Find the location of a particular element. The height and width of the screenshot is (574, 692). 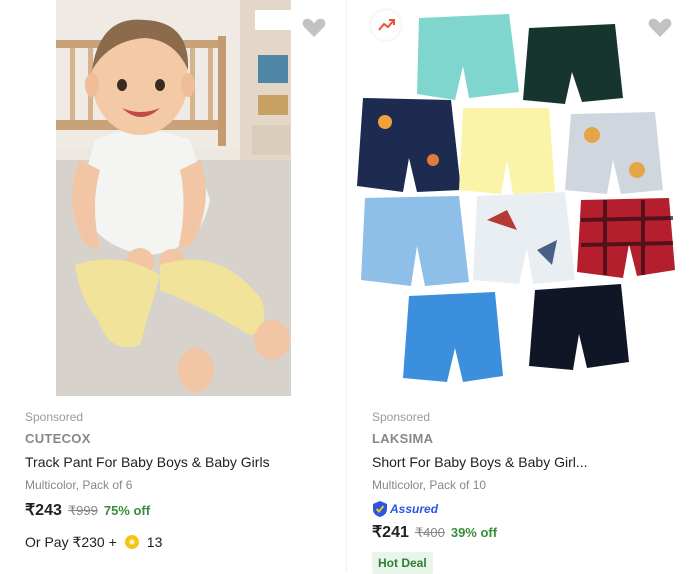

price-row: ₹243 ₹999 75% off is located at coordinates (180, 512).